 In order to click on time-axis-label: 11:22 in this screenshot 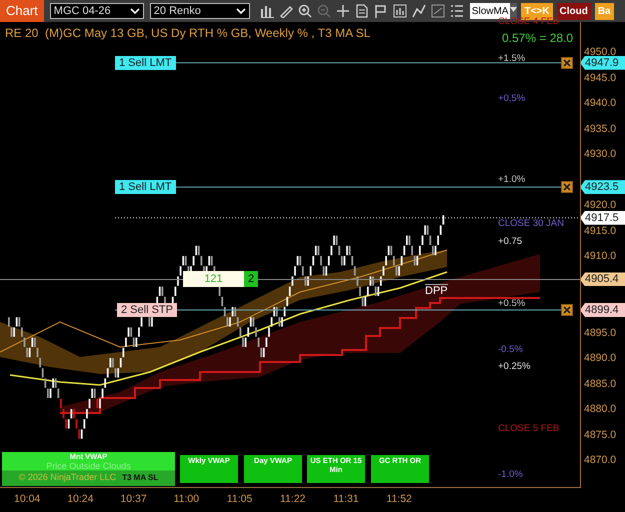, I will do `click(293, 499)`.